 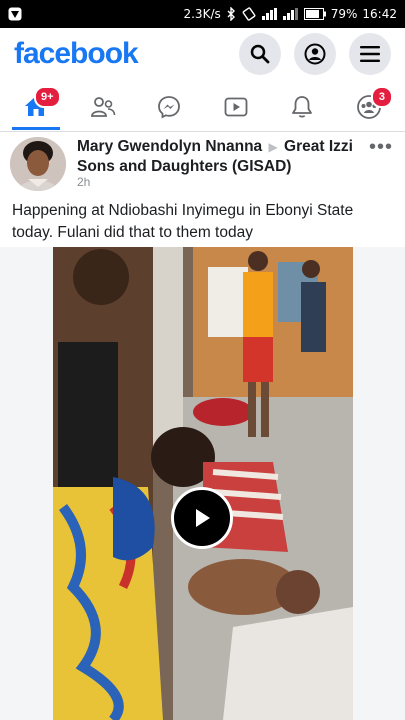 I want to click on author-name: Mary Gwendolyn Nnanna, so click(x=169, y=146).